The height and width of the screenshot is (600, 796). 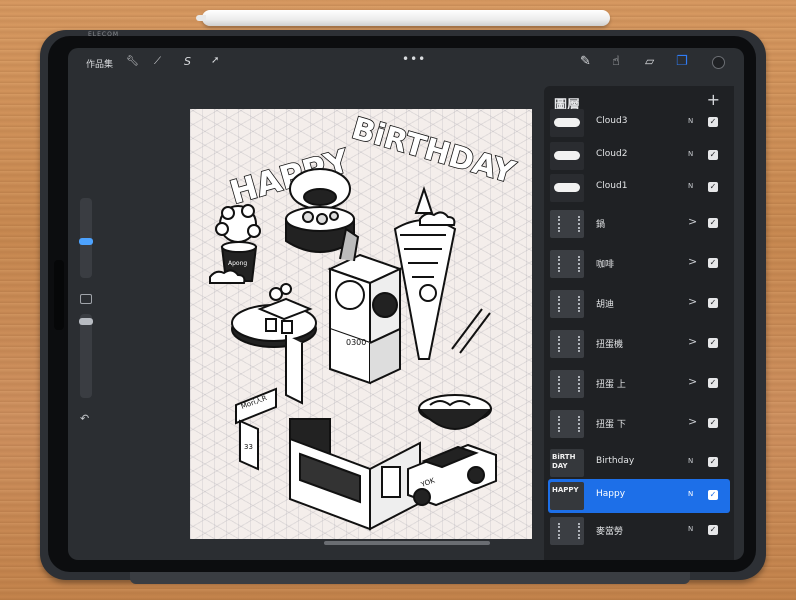 What do you see at coordinates (59, 295) in the screenshot?
I see `front-camera` at bounding box center [59, 295].